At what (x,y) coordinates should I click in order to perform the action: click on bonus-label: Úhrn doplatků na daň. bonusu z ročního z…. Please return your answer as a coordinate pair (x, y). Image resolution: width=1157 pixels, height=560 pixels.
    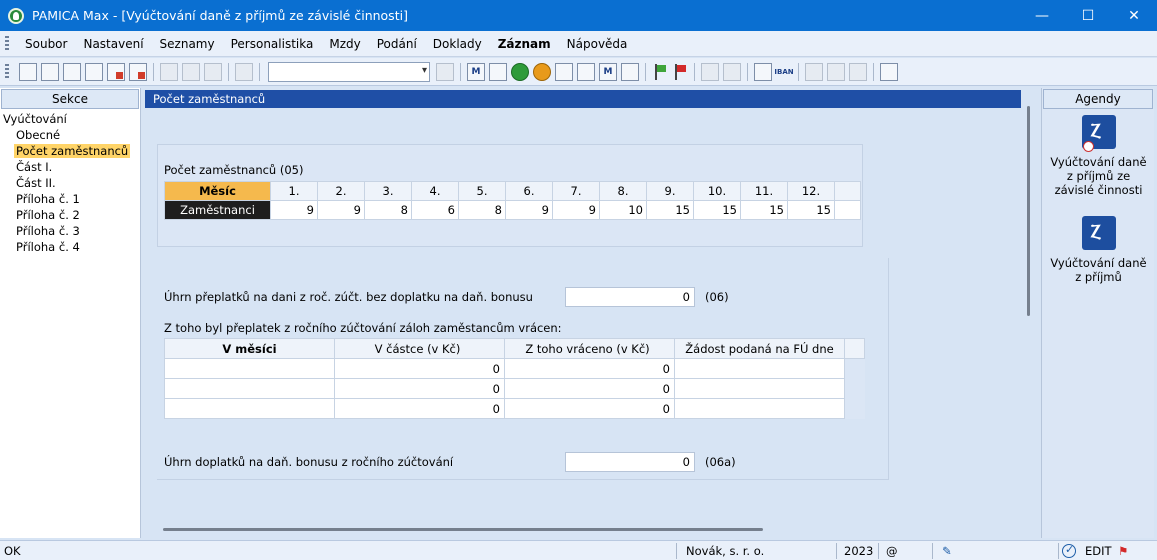
    Looking at the image, I should click on (309, 462).